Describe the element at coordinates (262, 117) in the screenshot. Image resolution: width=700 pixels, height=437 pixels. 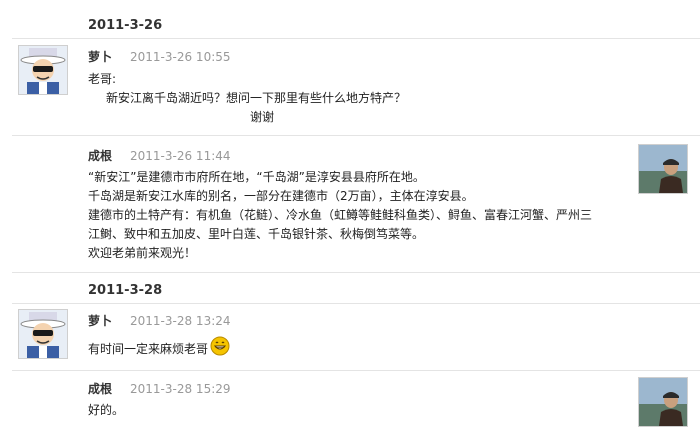
I see `comment-line: 谢谢` at that location.